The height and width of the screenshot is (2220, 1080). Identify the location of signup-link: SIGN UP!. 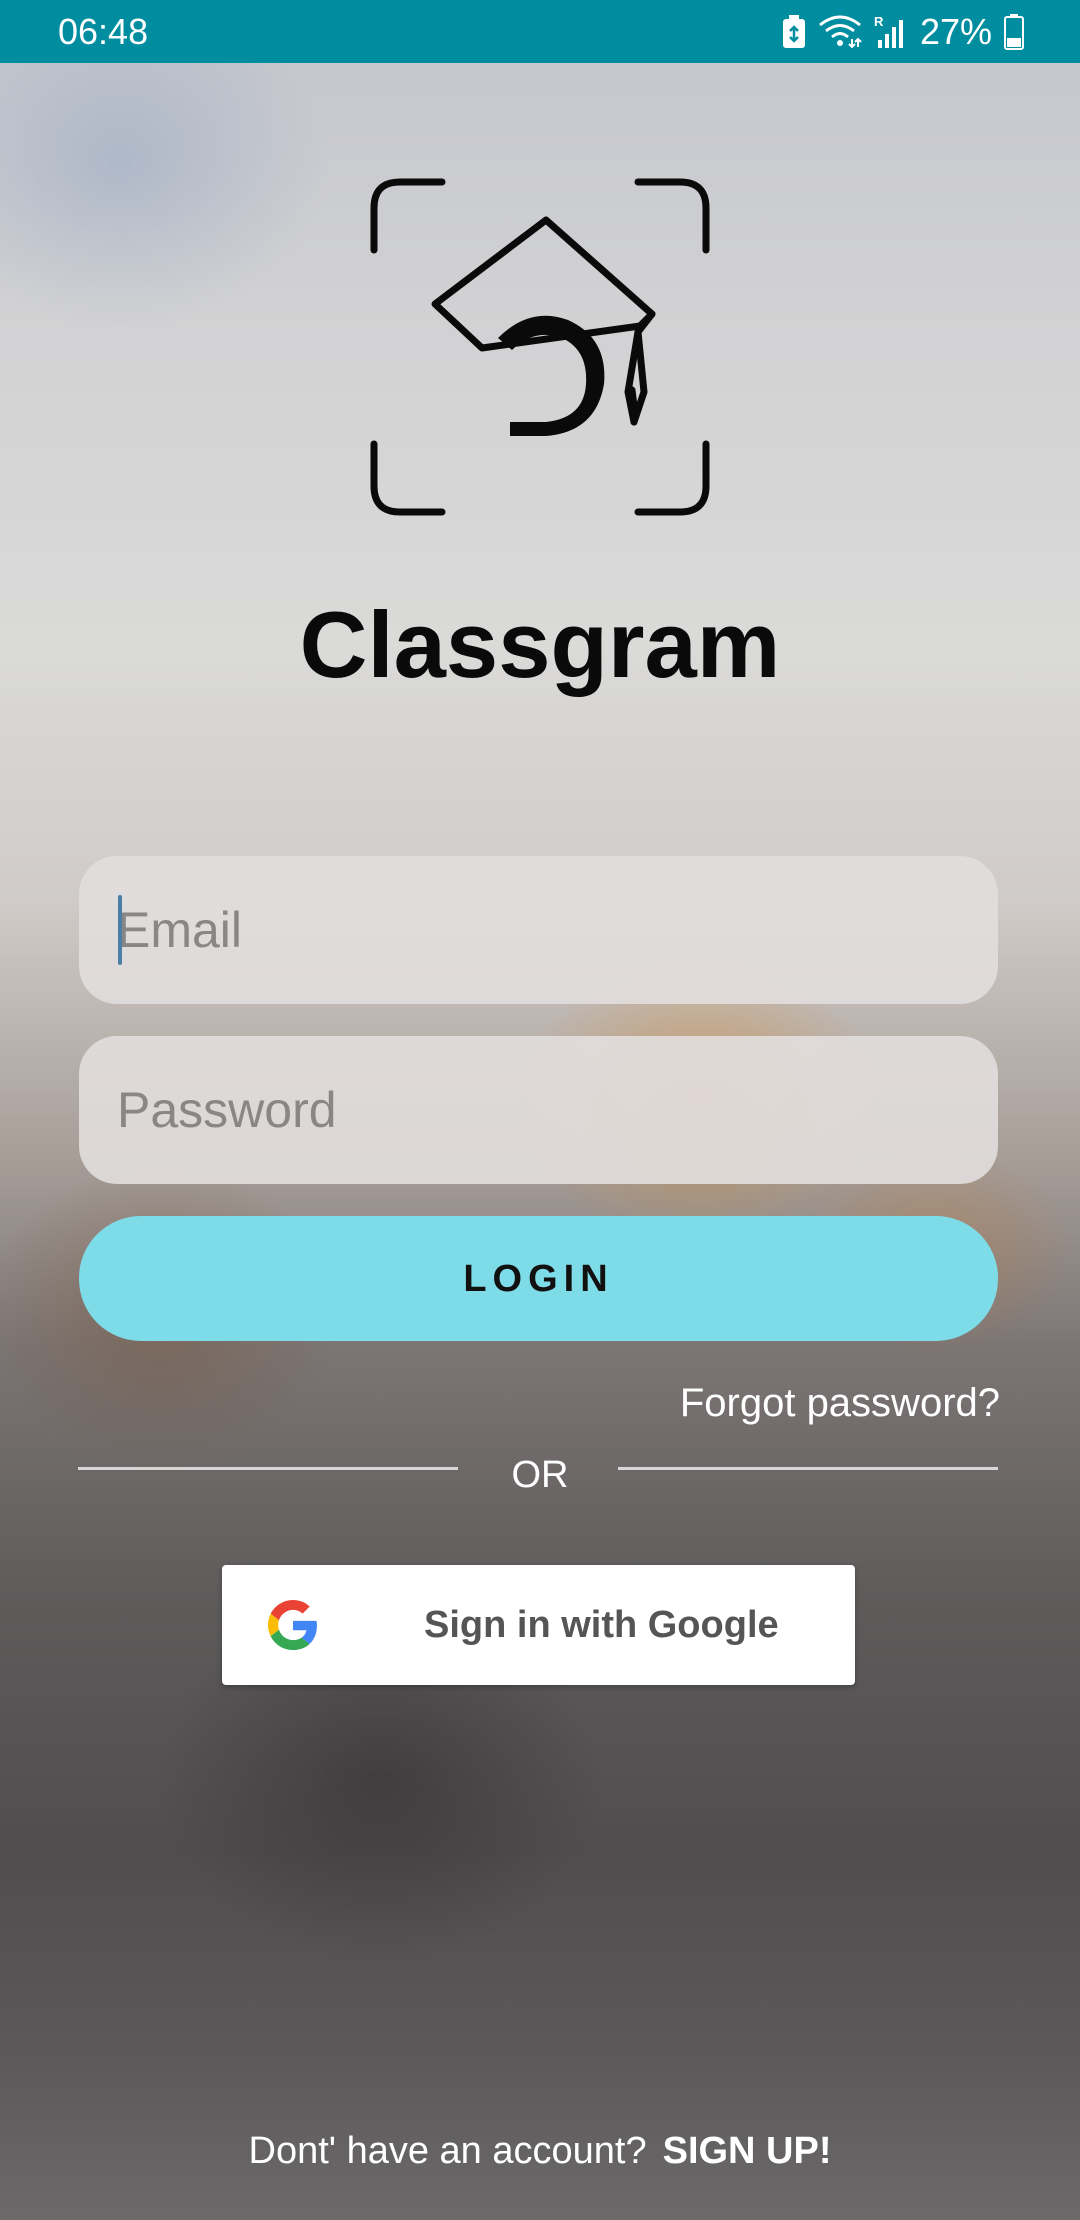
(747, 2151).